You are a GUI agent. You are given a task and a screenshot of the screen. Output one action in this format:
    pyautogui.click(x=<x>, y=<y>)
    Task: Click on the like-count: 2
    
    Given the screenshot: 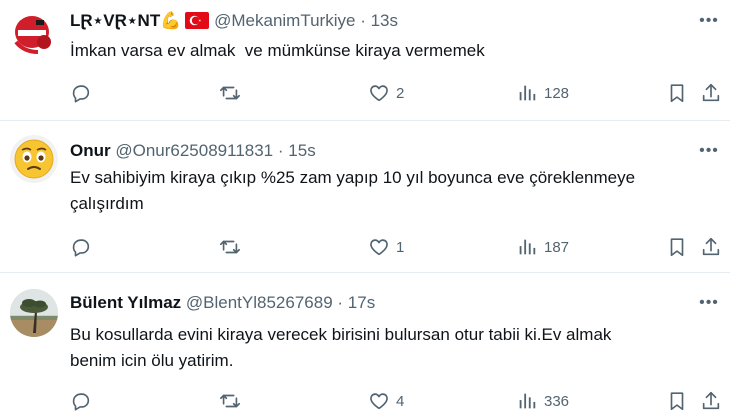 What is the action you would take?
    pyautogui.click(x=400, y=93)
    